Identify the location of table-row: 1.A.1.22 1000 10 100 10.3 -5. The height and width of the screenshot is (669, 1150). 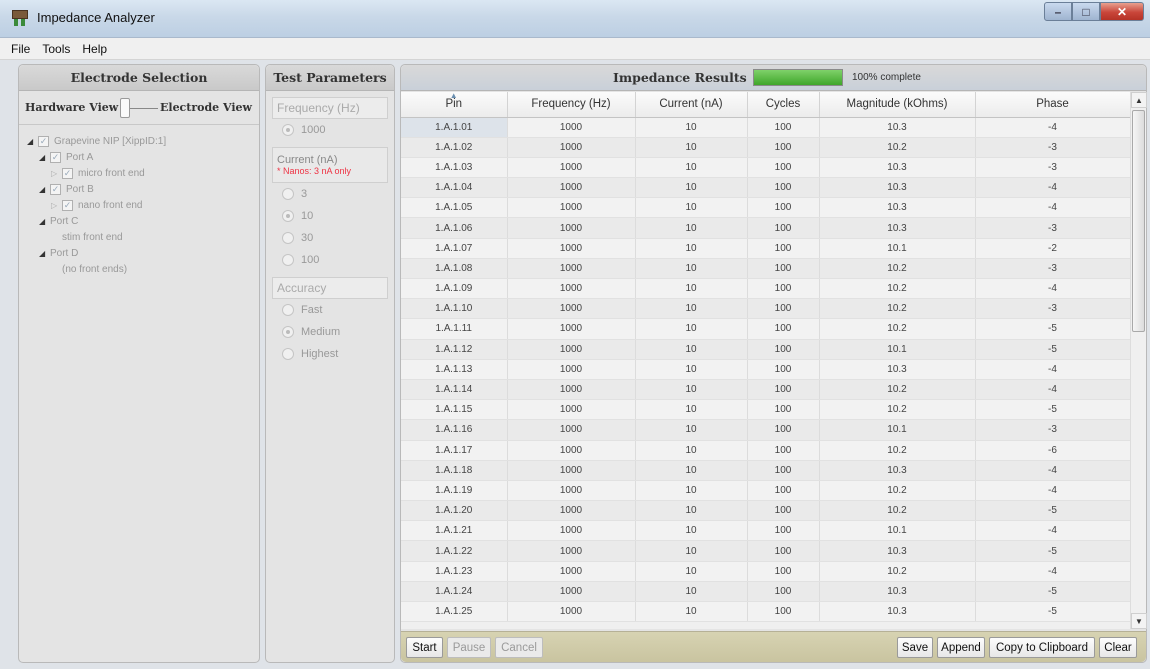
(765, 551).